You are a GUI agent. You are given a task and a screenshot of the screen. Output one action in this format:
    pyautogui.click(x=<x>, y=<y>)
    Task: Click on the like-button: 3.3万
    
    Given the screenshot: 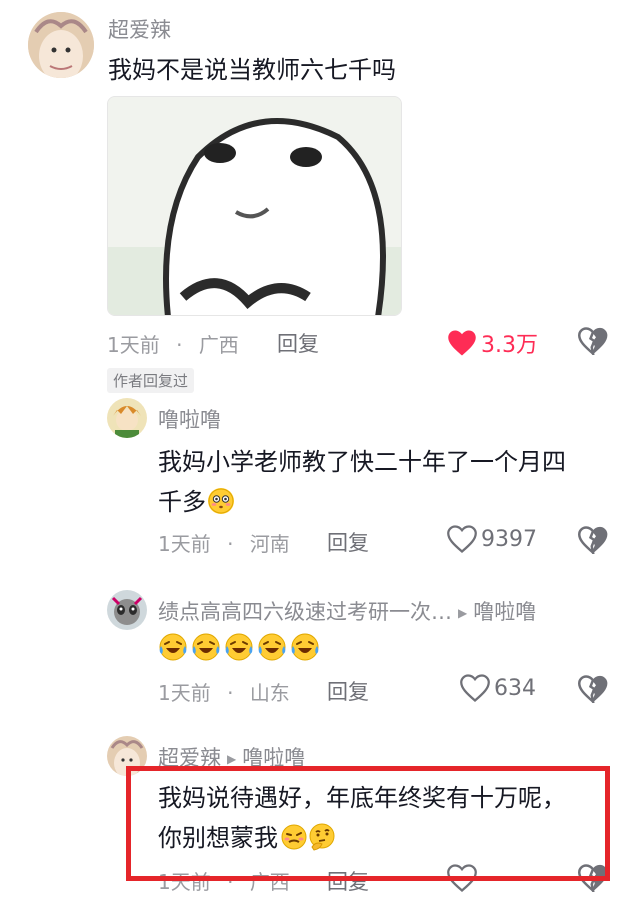 What is the action you would take?
    pyautogui.click(x=492, y=343)
    